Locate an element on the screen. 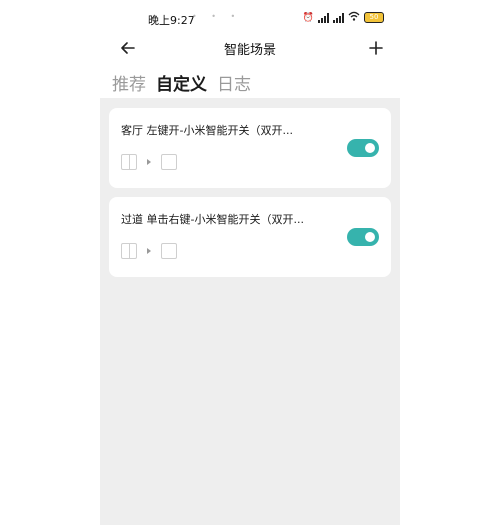 This screenshot has height=525, width=500. tab-recommended: 推荐 is located at coordinates (129, 82).